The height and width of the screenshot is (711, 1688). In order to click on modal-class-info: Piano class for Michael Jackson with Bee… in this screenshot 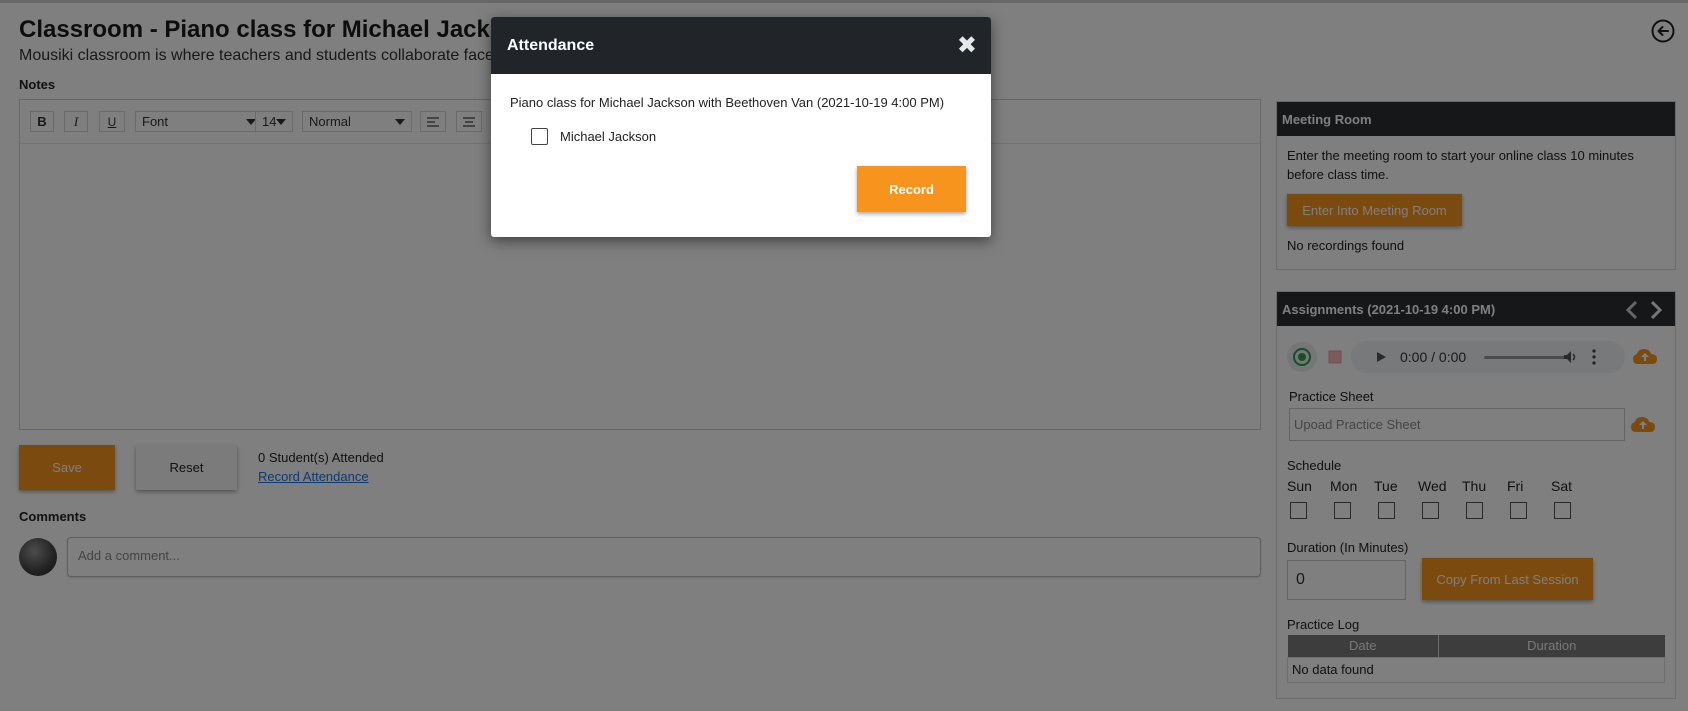, I will do `click(727, 102)`.